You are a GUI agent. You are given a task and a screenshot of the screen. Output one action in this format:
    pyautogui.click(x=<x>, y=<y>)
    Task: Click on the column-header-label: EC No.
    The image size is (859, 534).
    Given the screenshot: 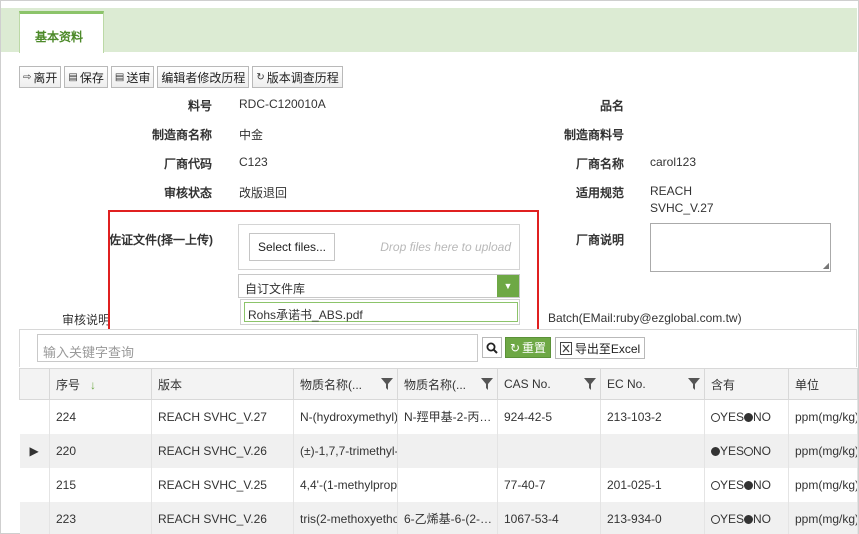 What is the action you would take?
    pyautogui.click(x=626, y=384)
    